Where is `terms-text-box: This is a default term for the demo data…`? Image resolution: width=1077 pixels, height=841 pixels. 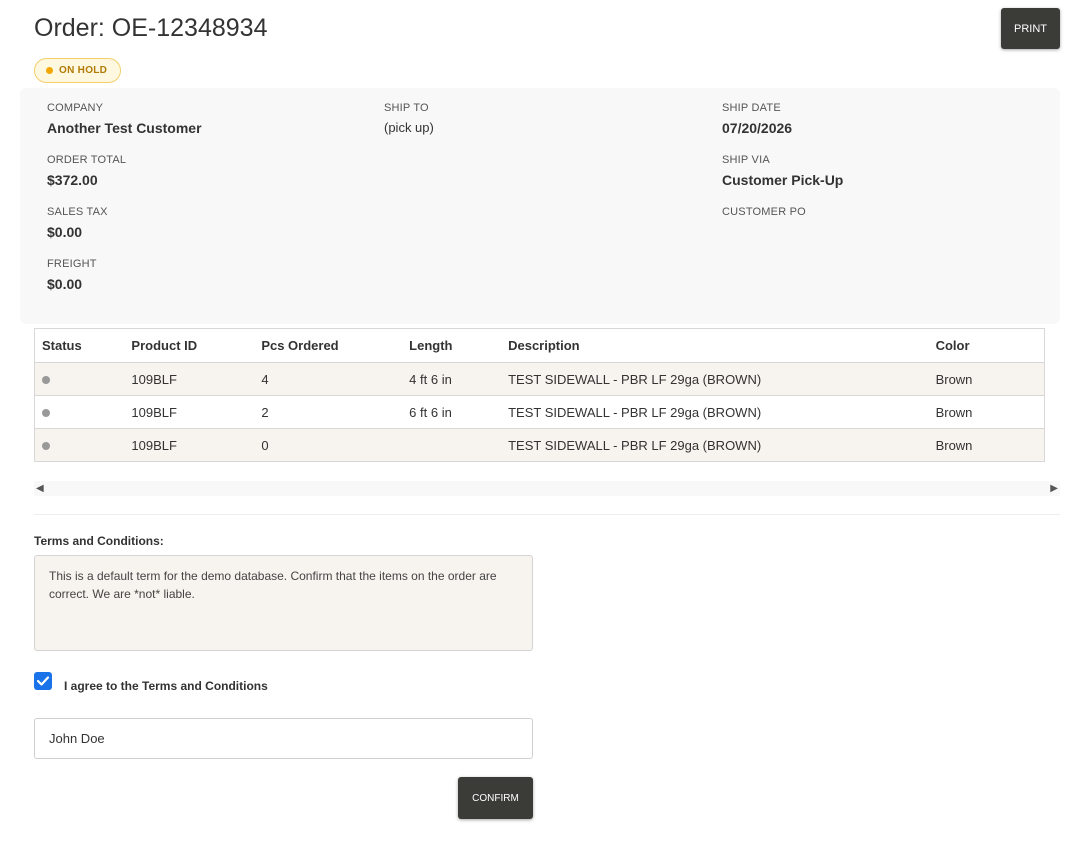
terms-text-box: This is a default term for the demo data… is located at coordinates (283, 603).